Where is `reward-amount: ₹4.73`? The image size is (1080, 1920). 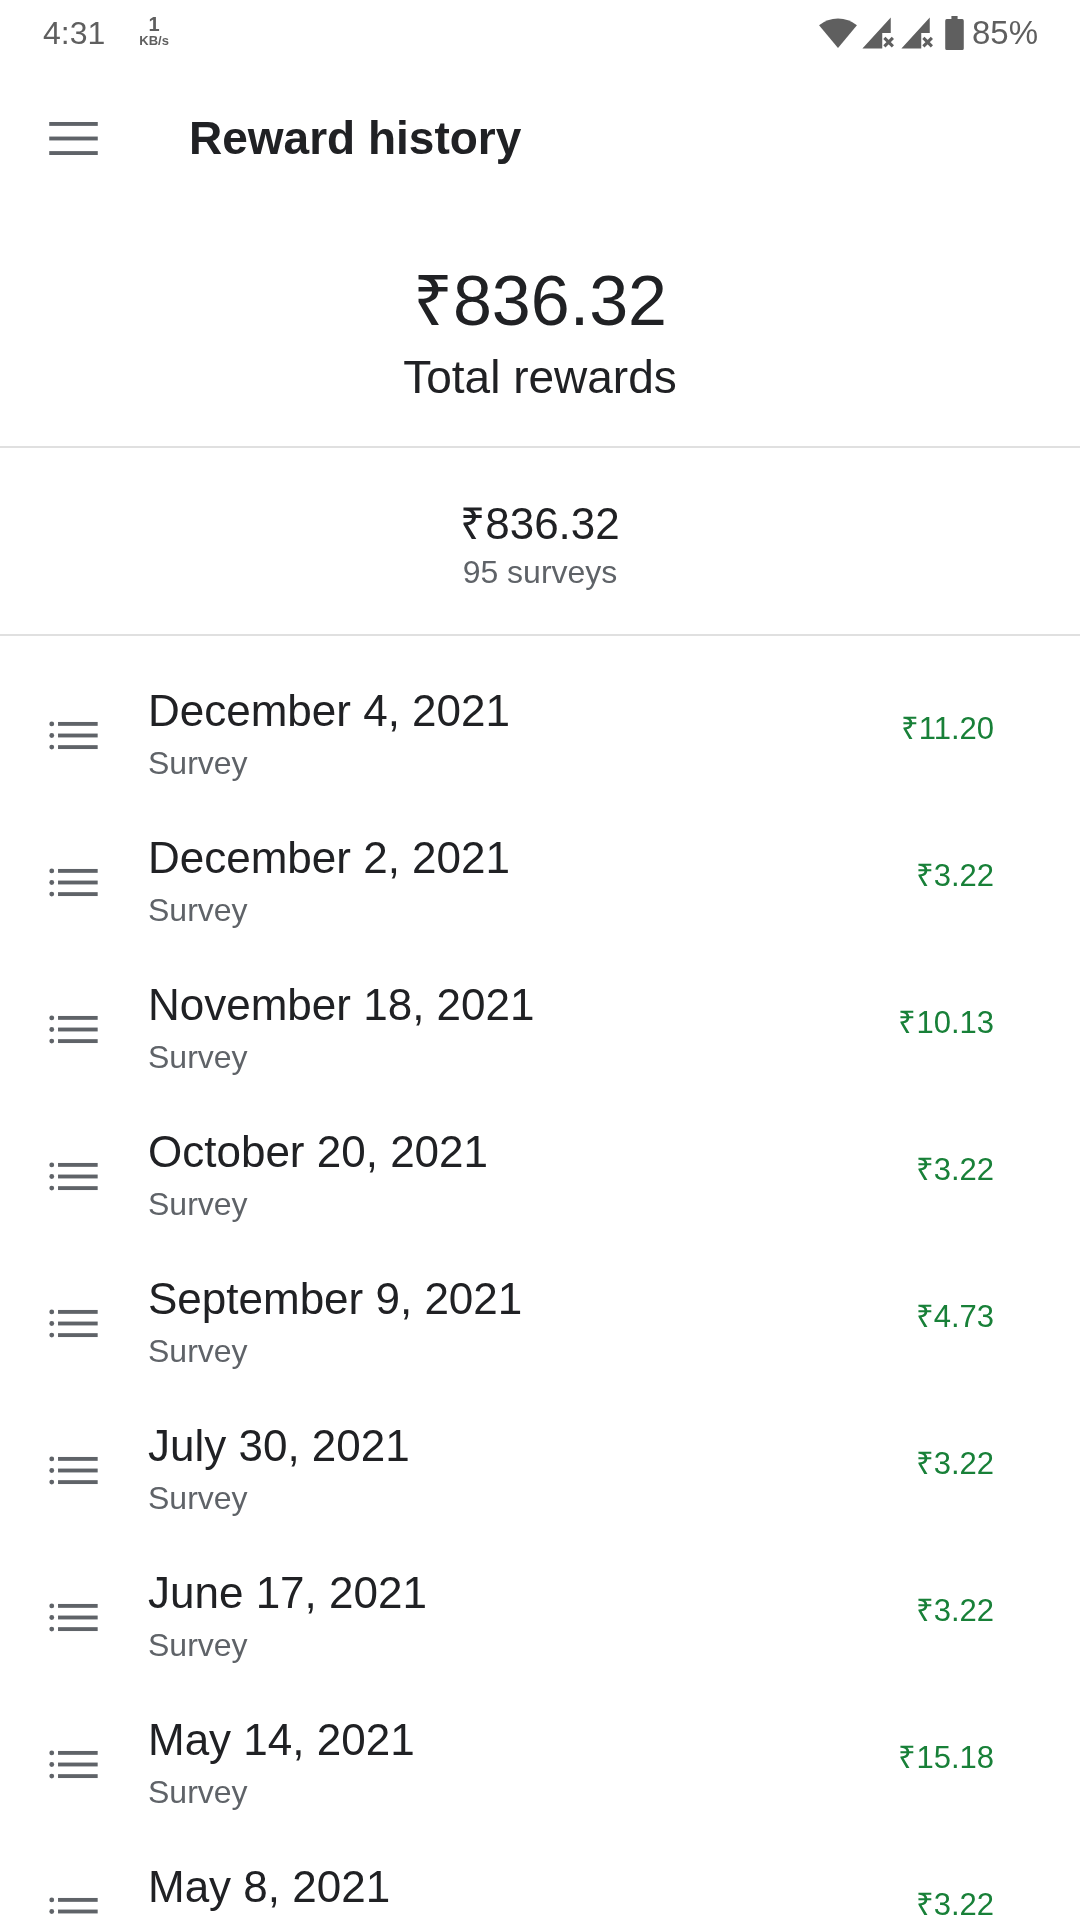
reward-amount: ₹4.73 is located at coordinates (954, 1317).